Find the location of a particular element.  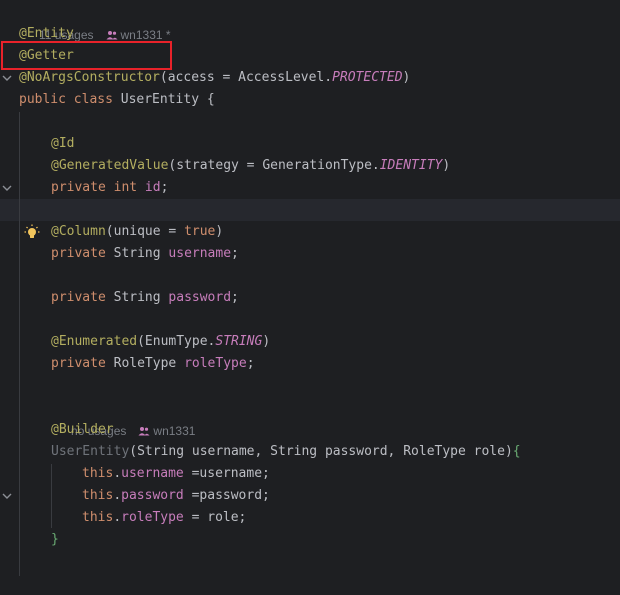

code-line-10: private String password; is located at coordinates (145, 297).